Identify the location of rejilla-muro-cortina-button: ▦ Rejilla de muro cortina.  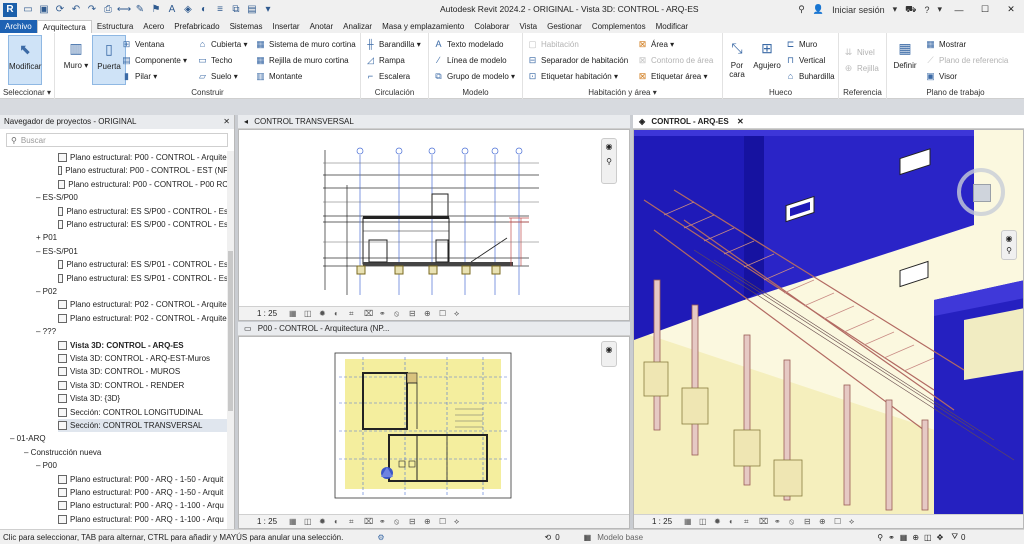
(301, 60).